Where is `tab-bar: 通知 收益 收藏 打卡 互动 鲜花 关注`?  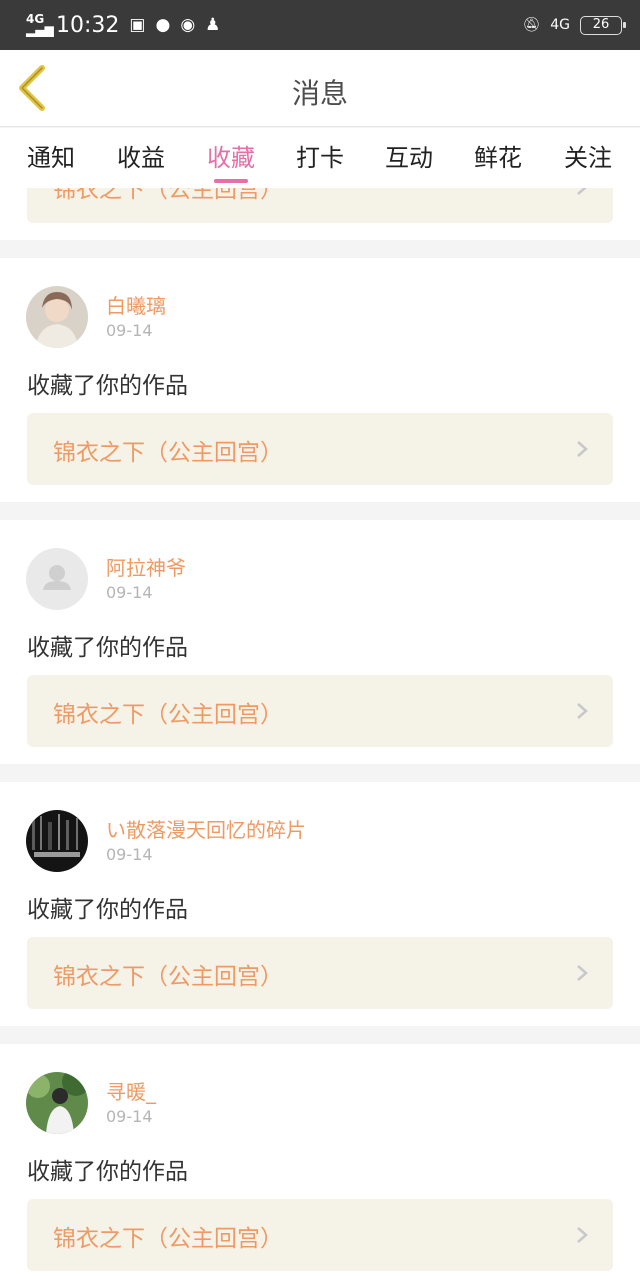 tab-bar: 通知 收益 收藏 打卡 互动 鲜花 关注 is located at coordinates (320, 158).